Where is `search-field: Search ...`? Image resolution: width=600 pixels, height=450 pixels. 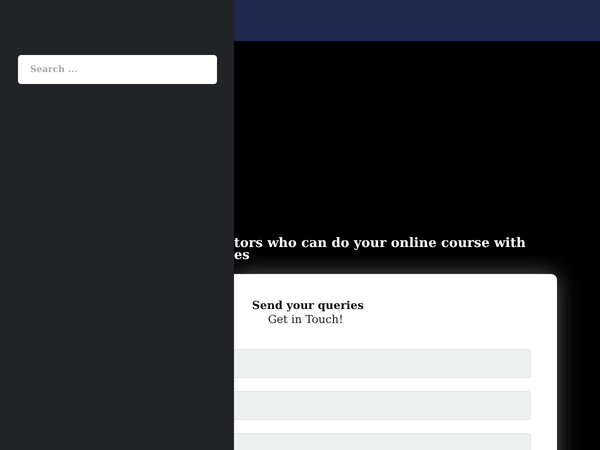
search-field: Search ... is located at coordinates (117, 69).